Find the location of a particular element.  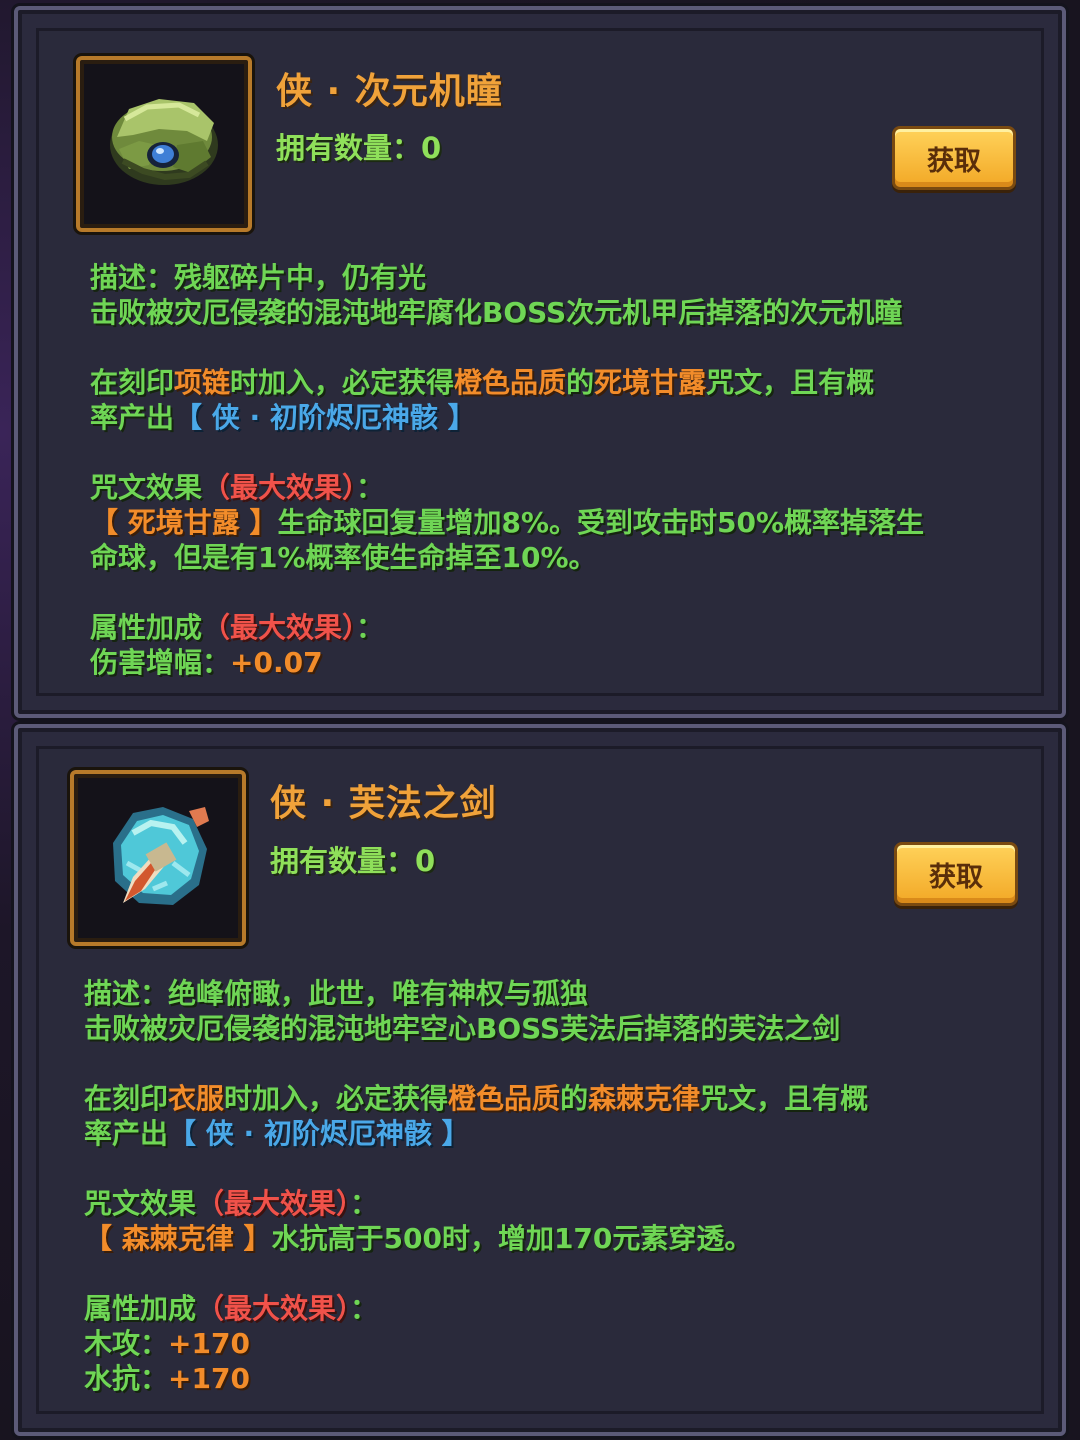

rune-effect-line: 【 森棘克律 】水抗高于500时，增加170元素穿透。 is located at coordinates (418, 1238).